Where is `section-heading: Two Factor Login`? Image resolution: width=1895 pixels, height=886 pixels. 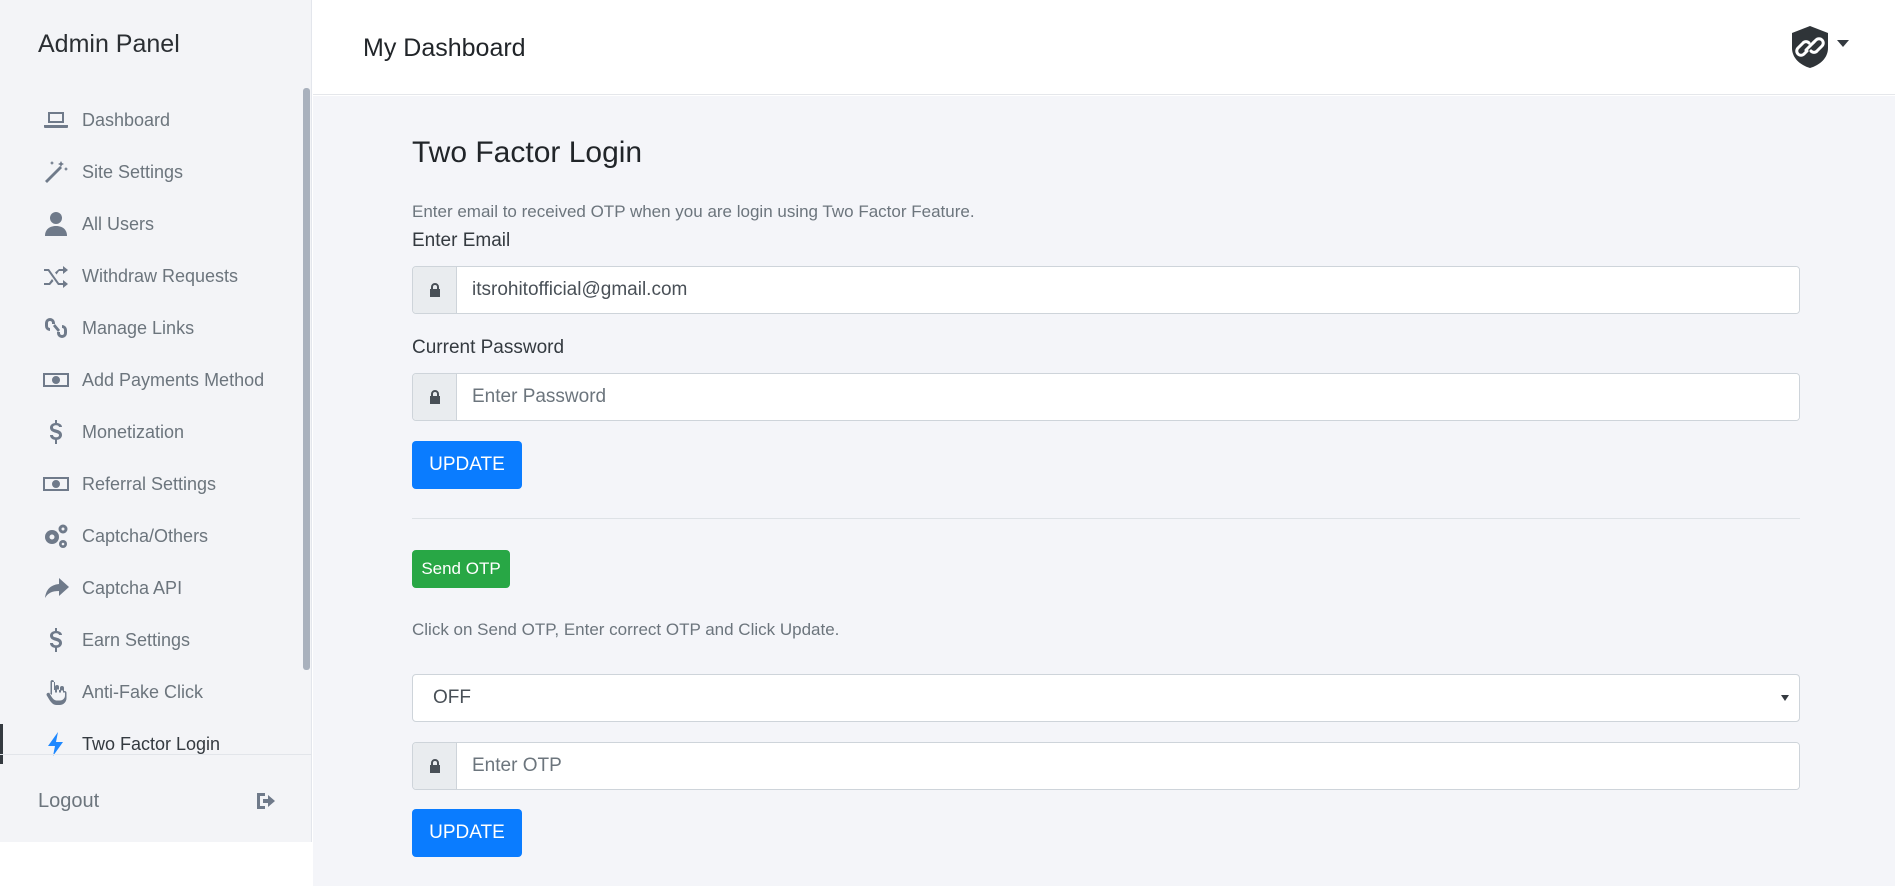 section-heading: Two Factor Login is located at coordinates (527, 152).